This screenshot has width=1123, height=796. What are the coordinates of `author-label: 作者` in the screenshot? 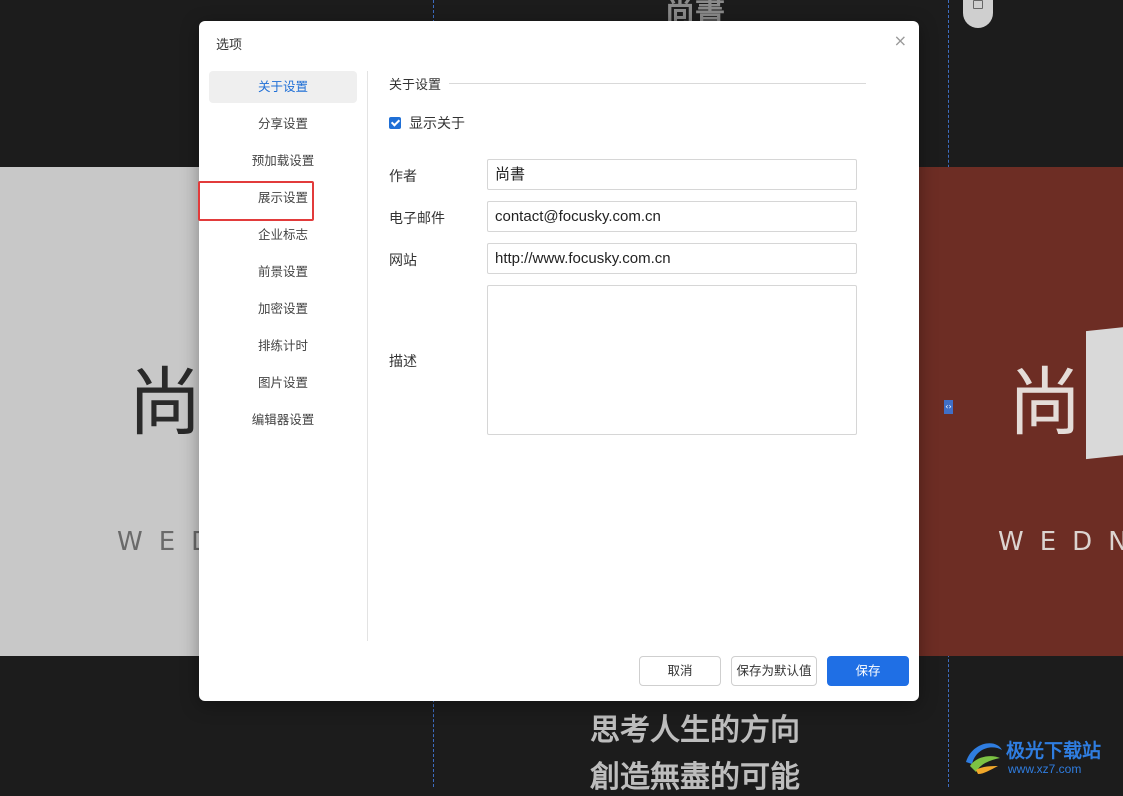 It's located at (403, 177).